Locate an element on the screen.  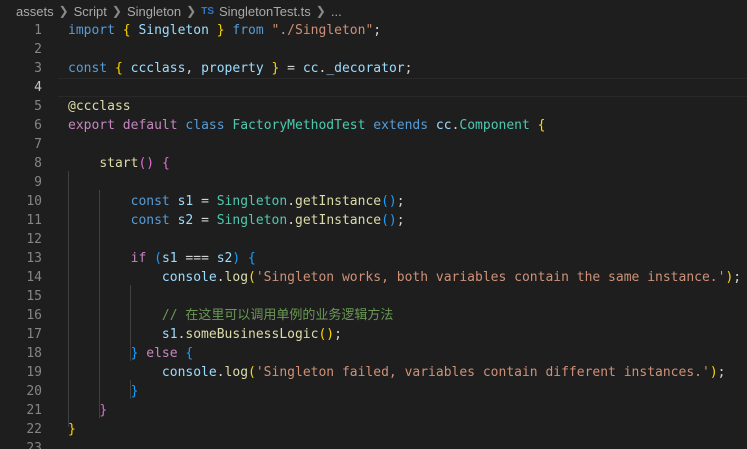
line-number: 21 is located at coordinates (34, 410).